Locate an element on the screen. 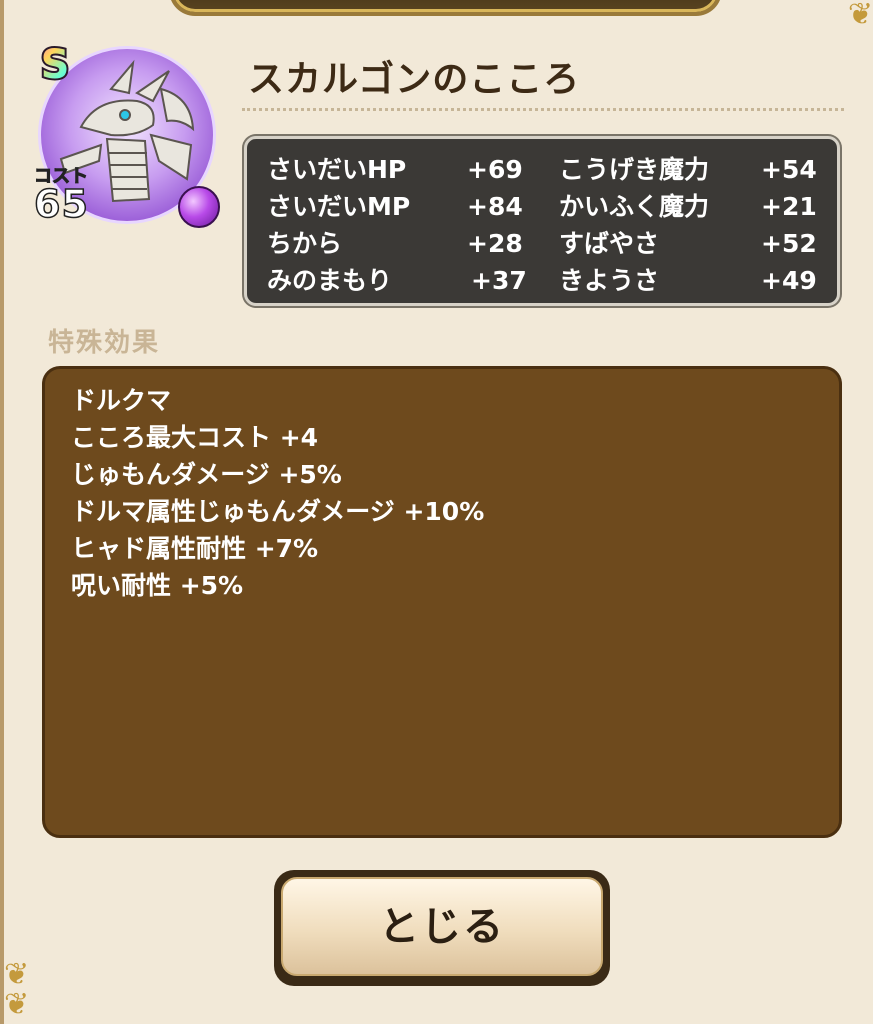 The image size is (873, 1024). cost-value: 65 is located at coordinates (61, 204).